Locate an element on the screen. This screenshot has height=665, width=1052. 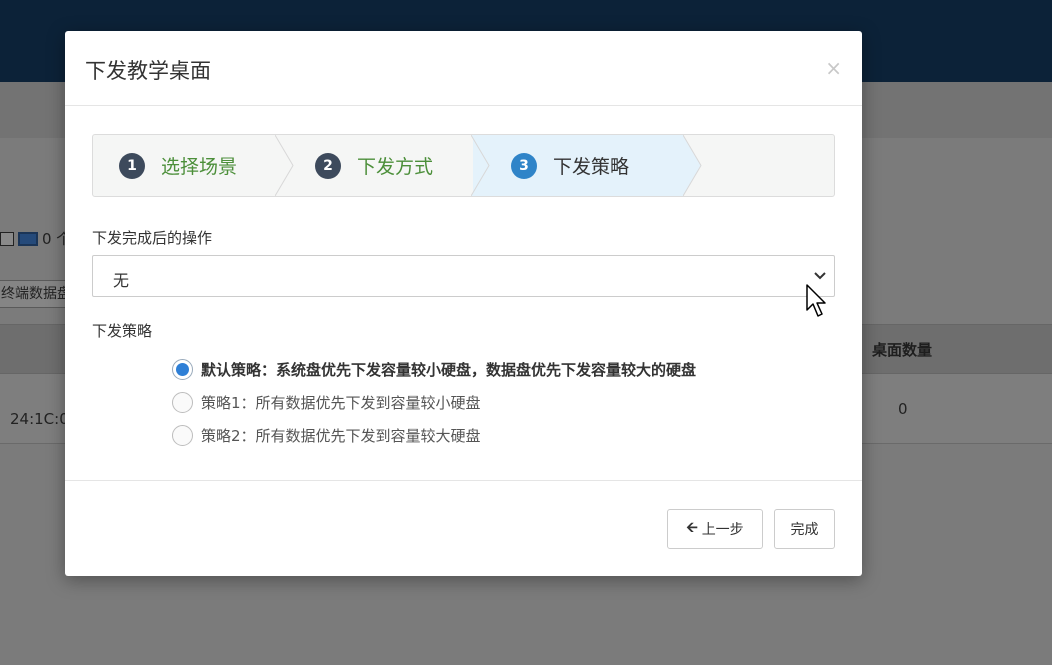
strategy-option-1: 策略1：所有数据优先下发到容量较小硬盘 is located at coordinates (434, 402).